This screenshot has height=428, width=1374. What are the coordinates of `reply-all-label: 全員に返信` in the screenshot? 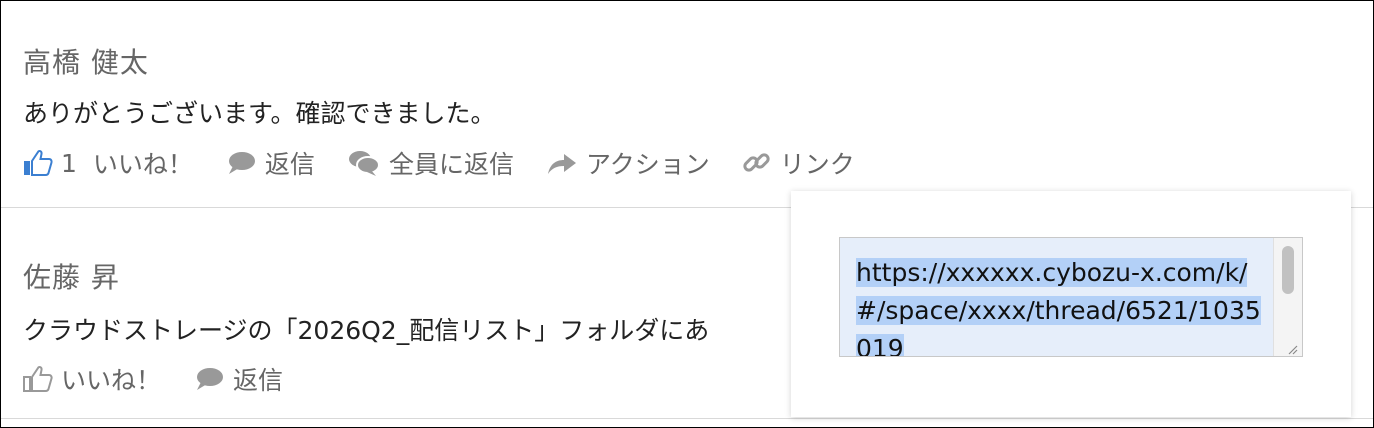 It's located at (451, 164).